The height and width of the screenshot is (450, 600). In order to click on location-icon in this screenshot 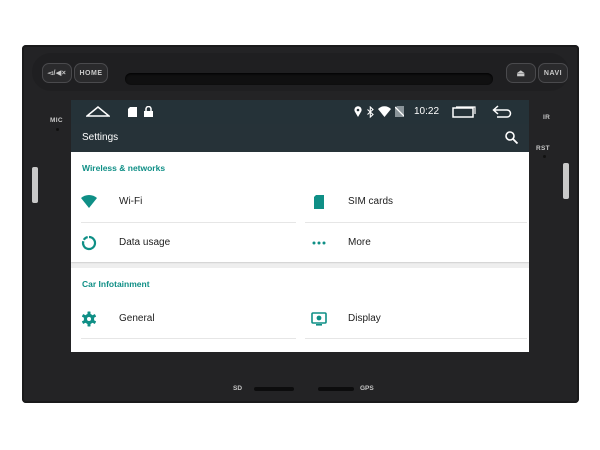, I will do `click(358, 111)`.